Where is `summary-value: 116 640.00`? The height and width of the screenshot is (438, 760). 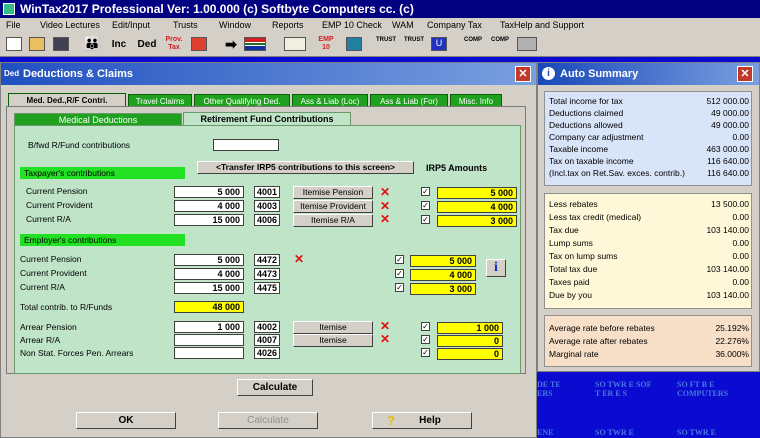 summary-value: 116 640.00 is located at coordinates (728, 173).